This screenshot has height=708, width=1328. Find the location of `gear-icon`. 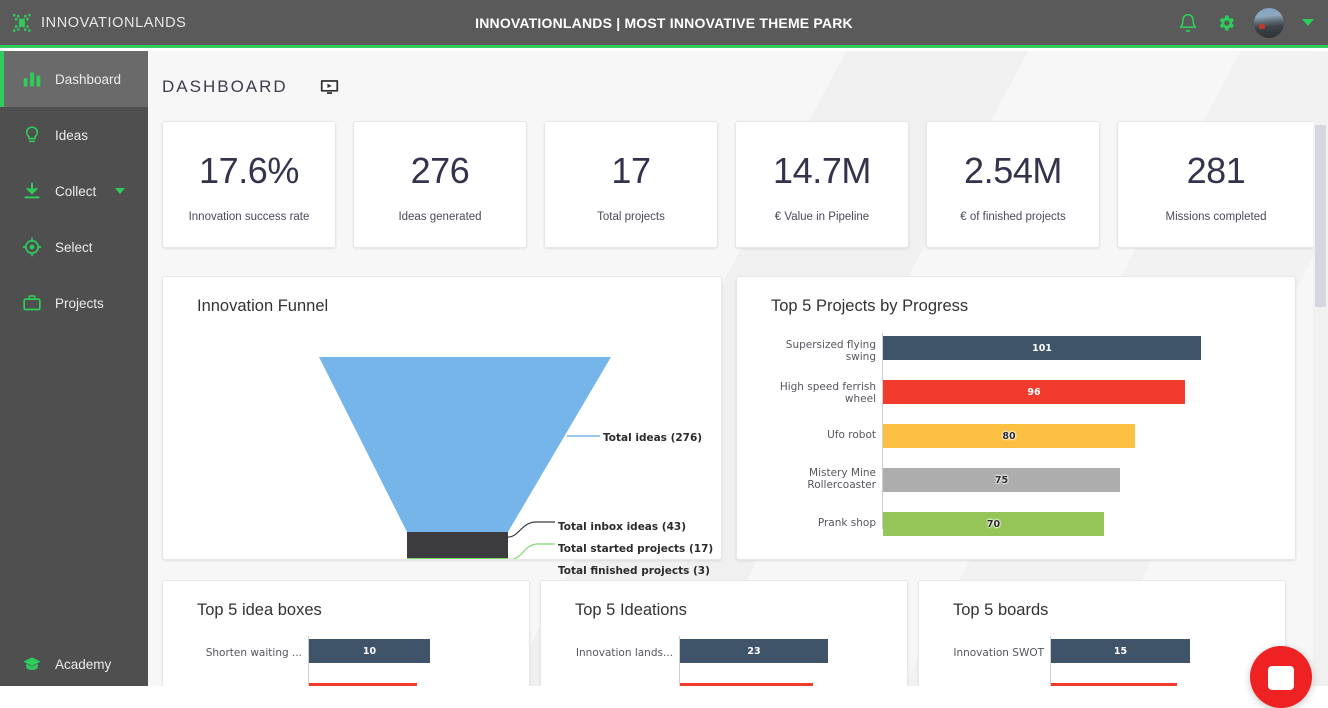

gear-icon is located at coordinates (1226, 23).